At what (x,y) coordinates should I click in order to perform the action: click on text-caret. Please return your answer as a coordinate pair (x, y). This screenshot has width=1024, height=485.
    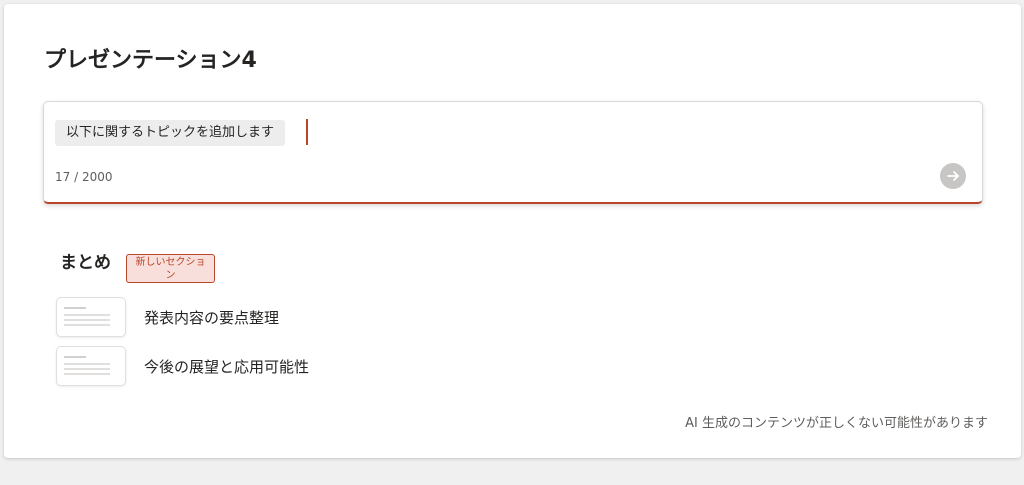
    Looking at the image, I should click on (307, 132).